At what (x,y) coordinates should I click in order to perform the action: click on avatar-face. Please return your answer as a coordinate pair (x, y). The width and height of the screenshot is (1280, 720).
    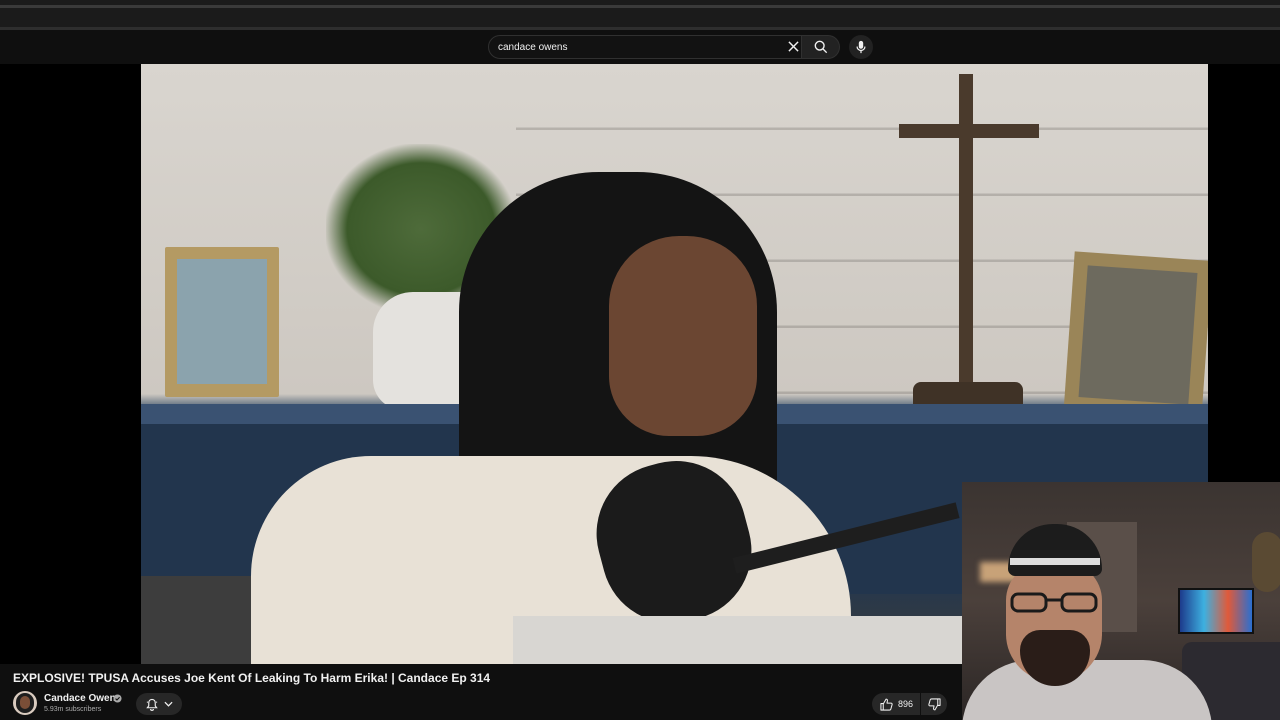
    Looking at the image, I should click on (25, 702).